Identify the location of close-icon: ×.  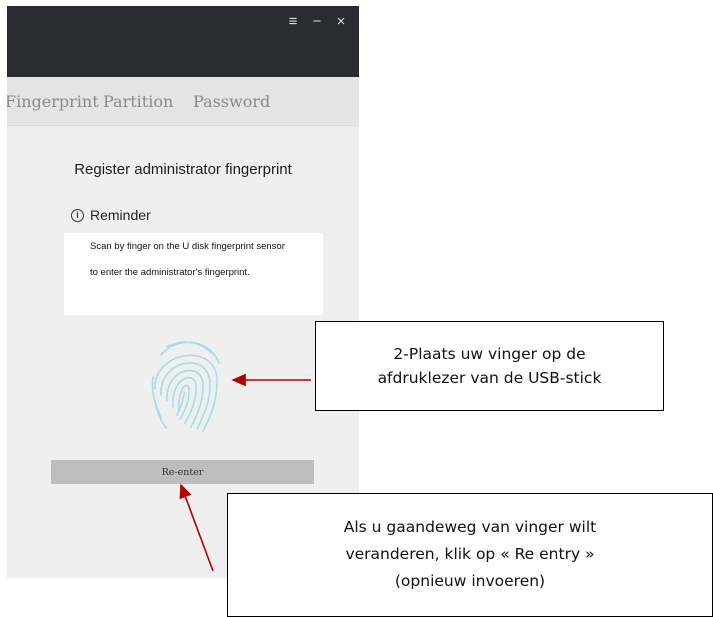
(341, 22).